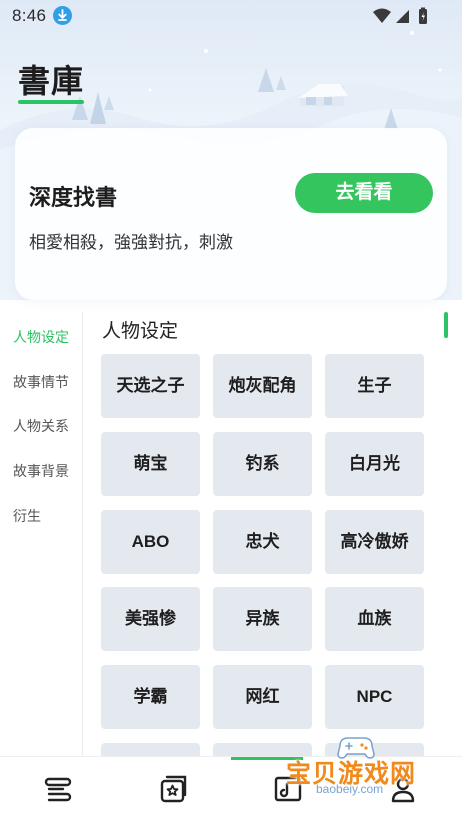  I want to click on signal-icon, so click(402, 16).